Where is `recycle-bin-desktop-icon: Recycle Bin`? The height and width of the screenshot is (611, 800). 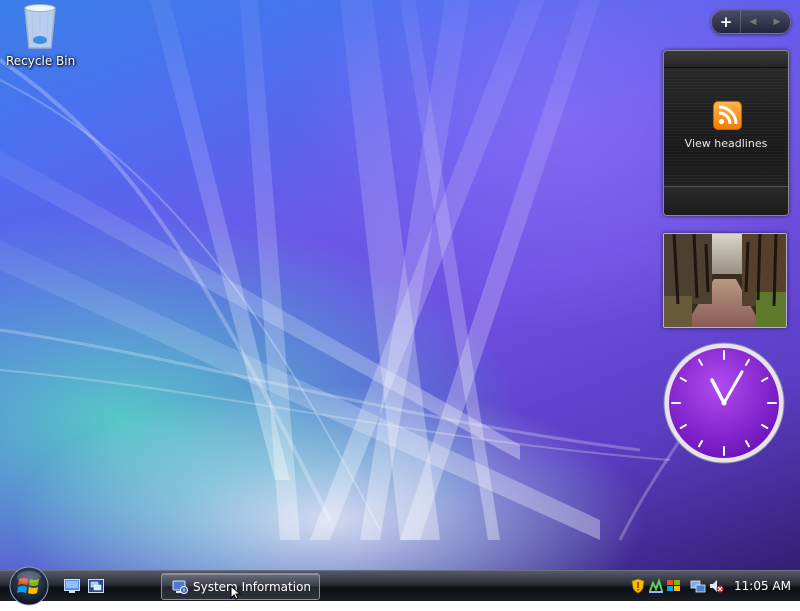 recycle-bin-desktop-icon: Recycle Bin is located at coordinates (41, 35).